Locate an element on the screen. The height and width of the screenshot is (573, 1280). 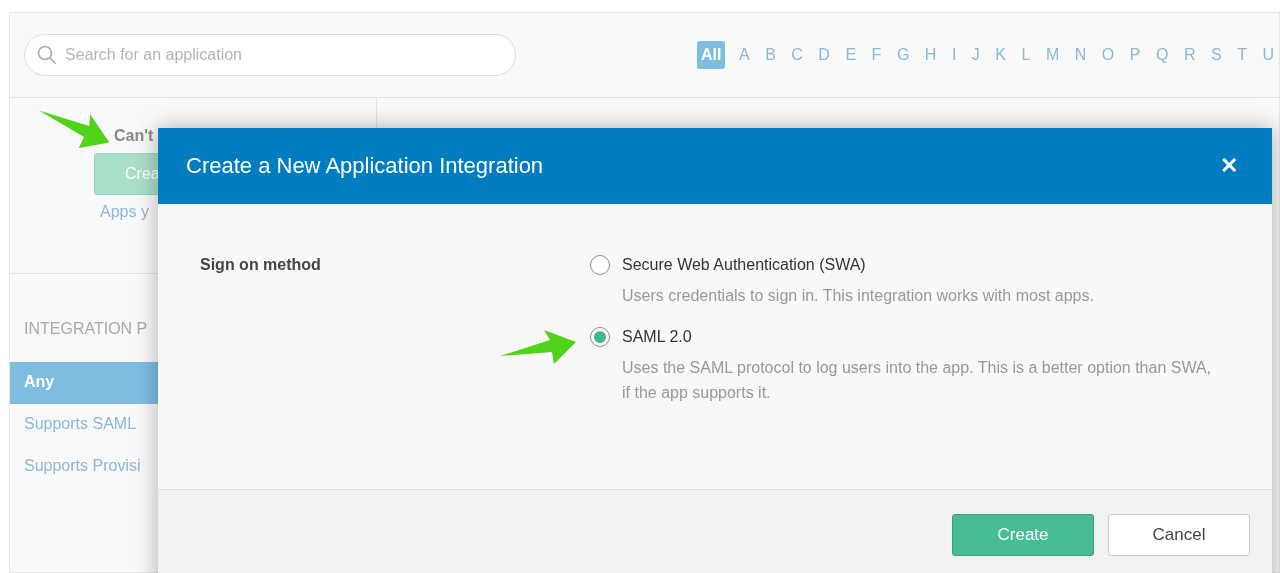
letter-filter: S is located at coordinates (1216, 55).